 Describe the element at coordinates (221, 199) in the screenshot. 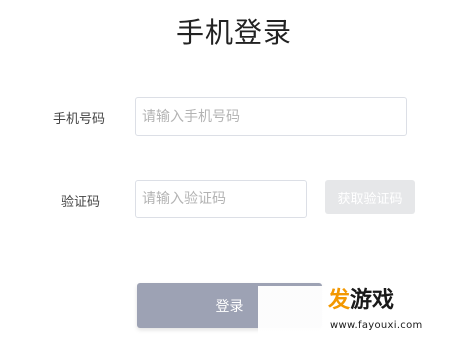

I see `verification-code-input` at that location.